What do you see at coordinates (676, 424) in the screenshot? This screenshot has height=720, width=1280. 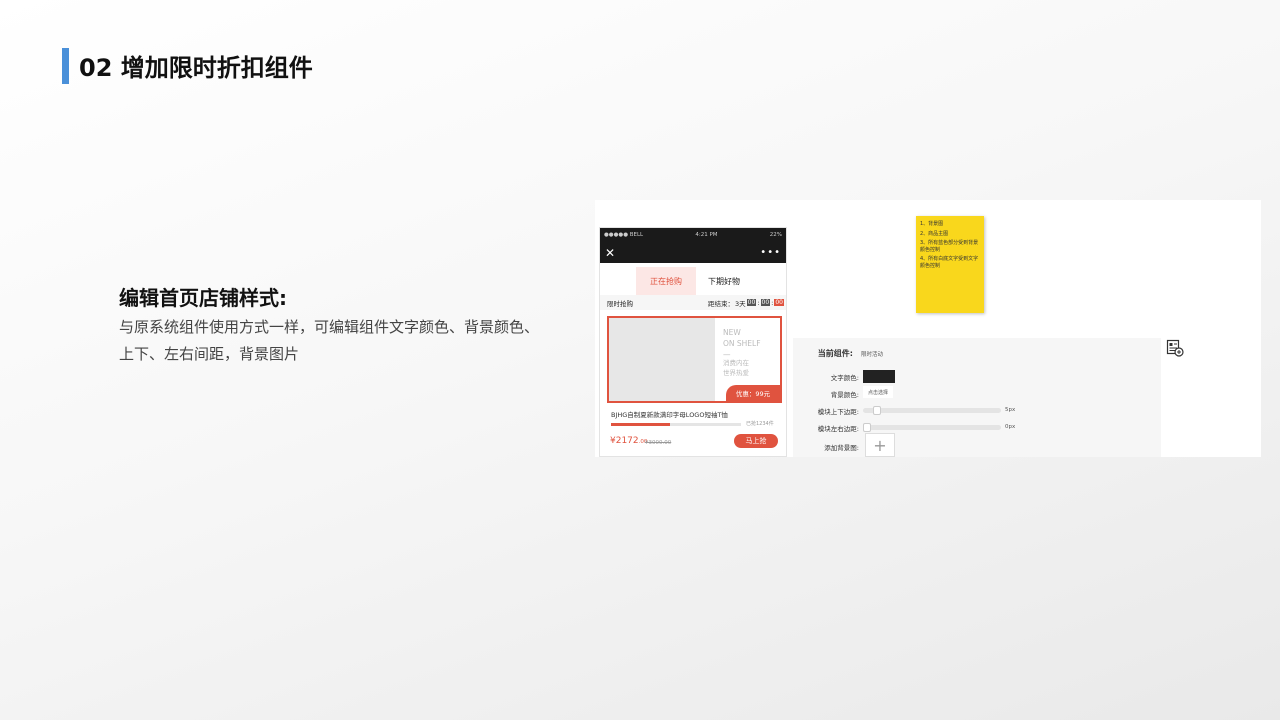 I see `sale-progress-bar` at bounding box center [676, 424].